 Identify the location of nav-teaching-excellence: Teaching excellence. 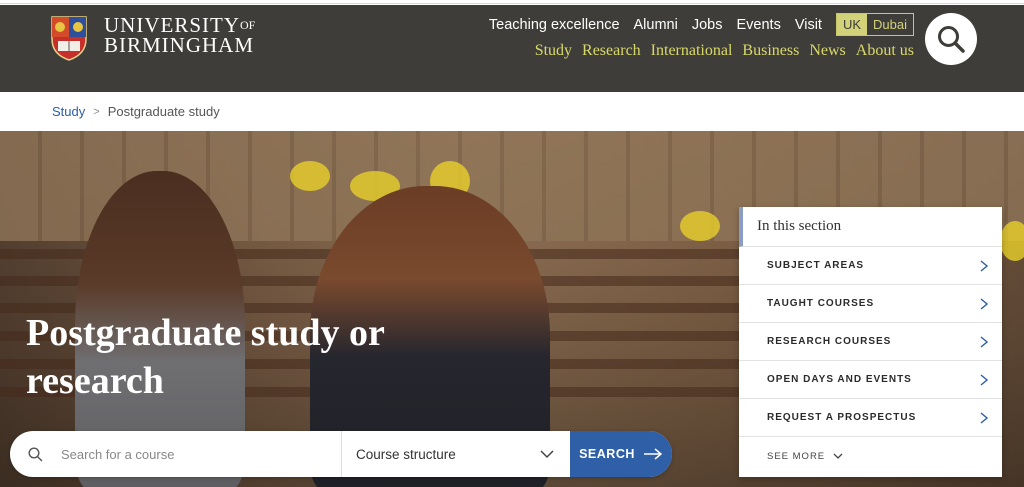
(554, 25).